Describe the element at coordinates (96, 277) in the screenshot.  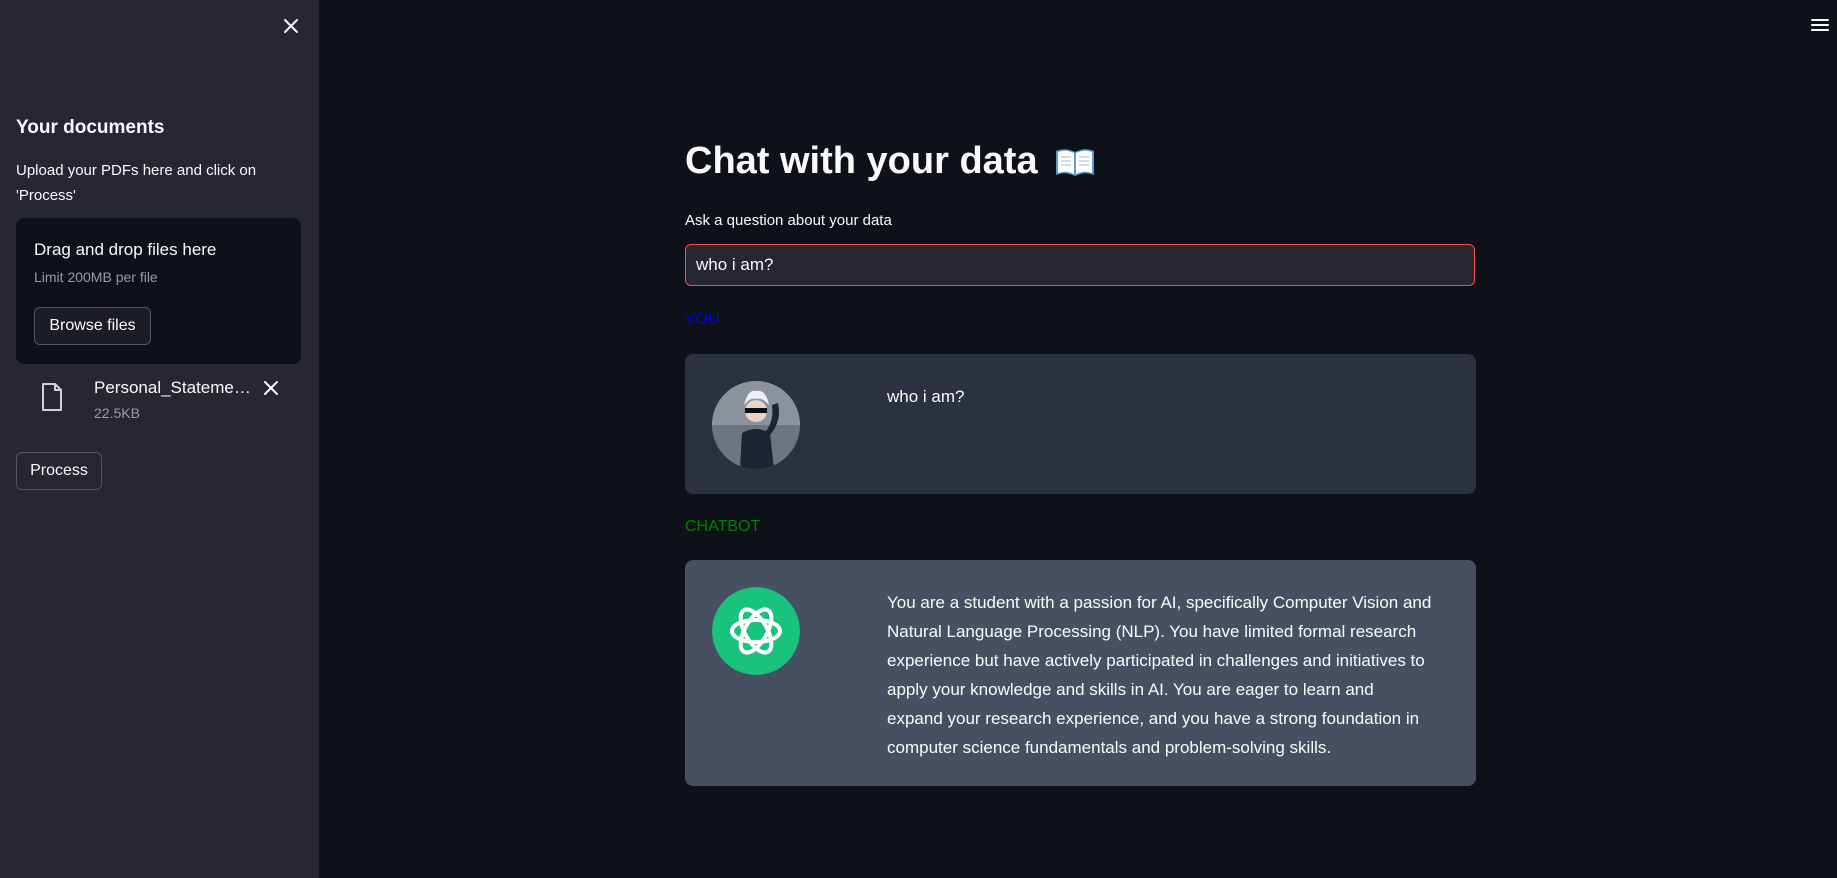
I see `dropzone-limit: Limit 200MB per file` at that location.